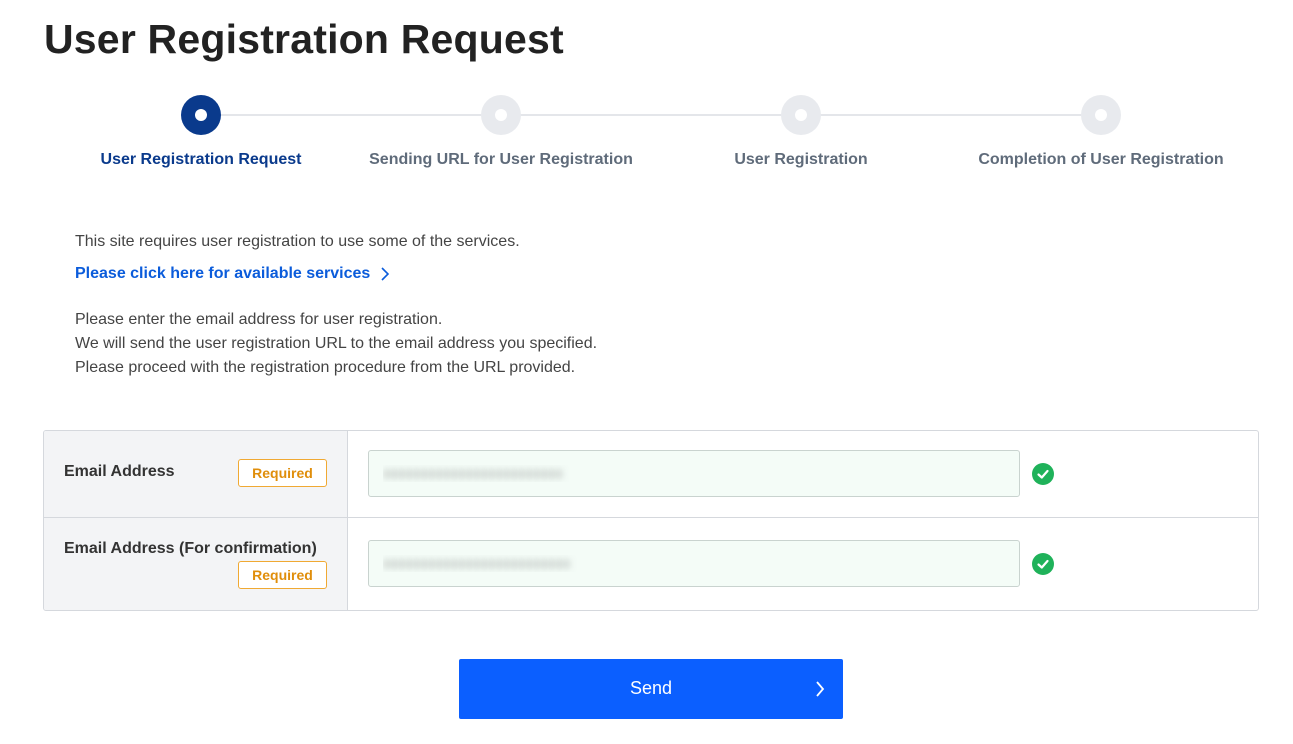 The image size is (1293, 744). Describe the element at coordinates (201, 159) in the screenshot. I see `step-label: User Registration Request` at that location.